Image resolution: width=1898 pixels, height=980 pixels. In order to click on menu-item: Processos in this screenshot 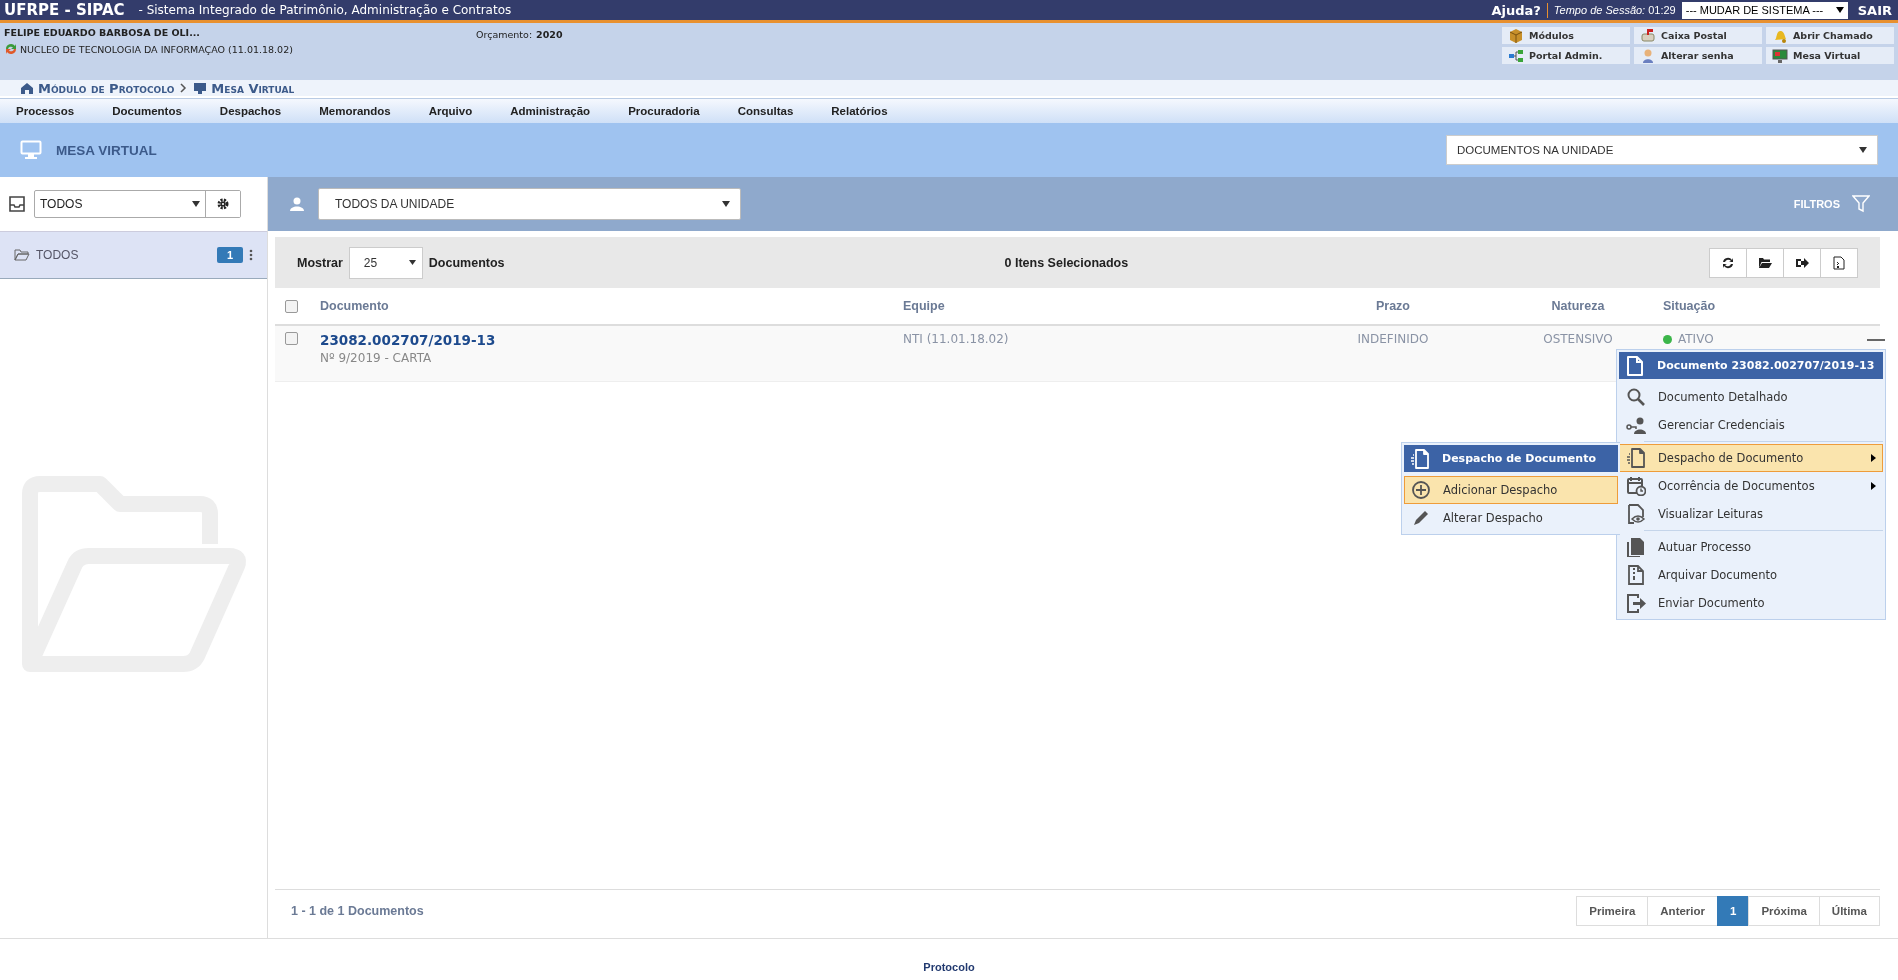, I will do `click(48, 111)`.